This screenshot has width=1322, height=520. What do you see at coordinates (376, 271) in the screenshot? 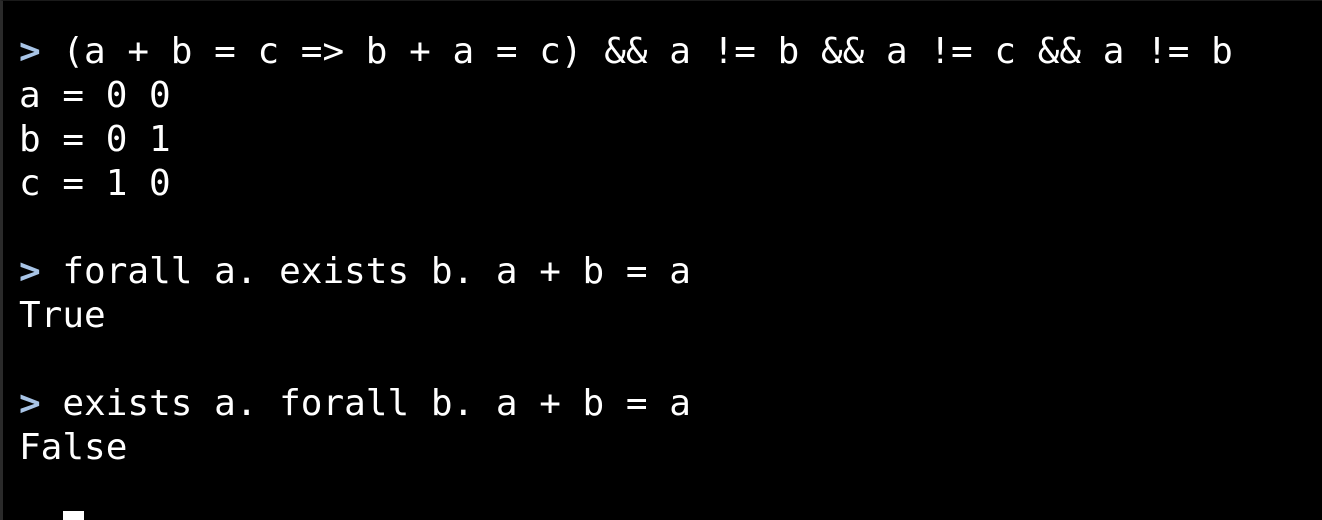
I see `command-text: forall a. exists b. a + b = a` at bounding box center [376, 271].